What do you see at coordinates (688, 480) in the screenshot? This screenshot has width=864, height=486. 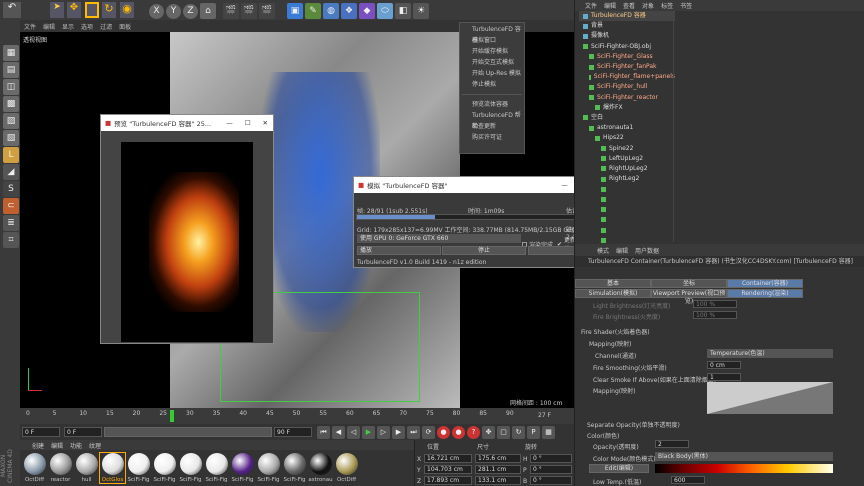 I see `low-temp-field: 600` at bounding box center [688, 480].